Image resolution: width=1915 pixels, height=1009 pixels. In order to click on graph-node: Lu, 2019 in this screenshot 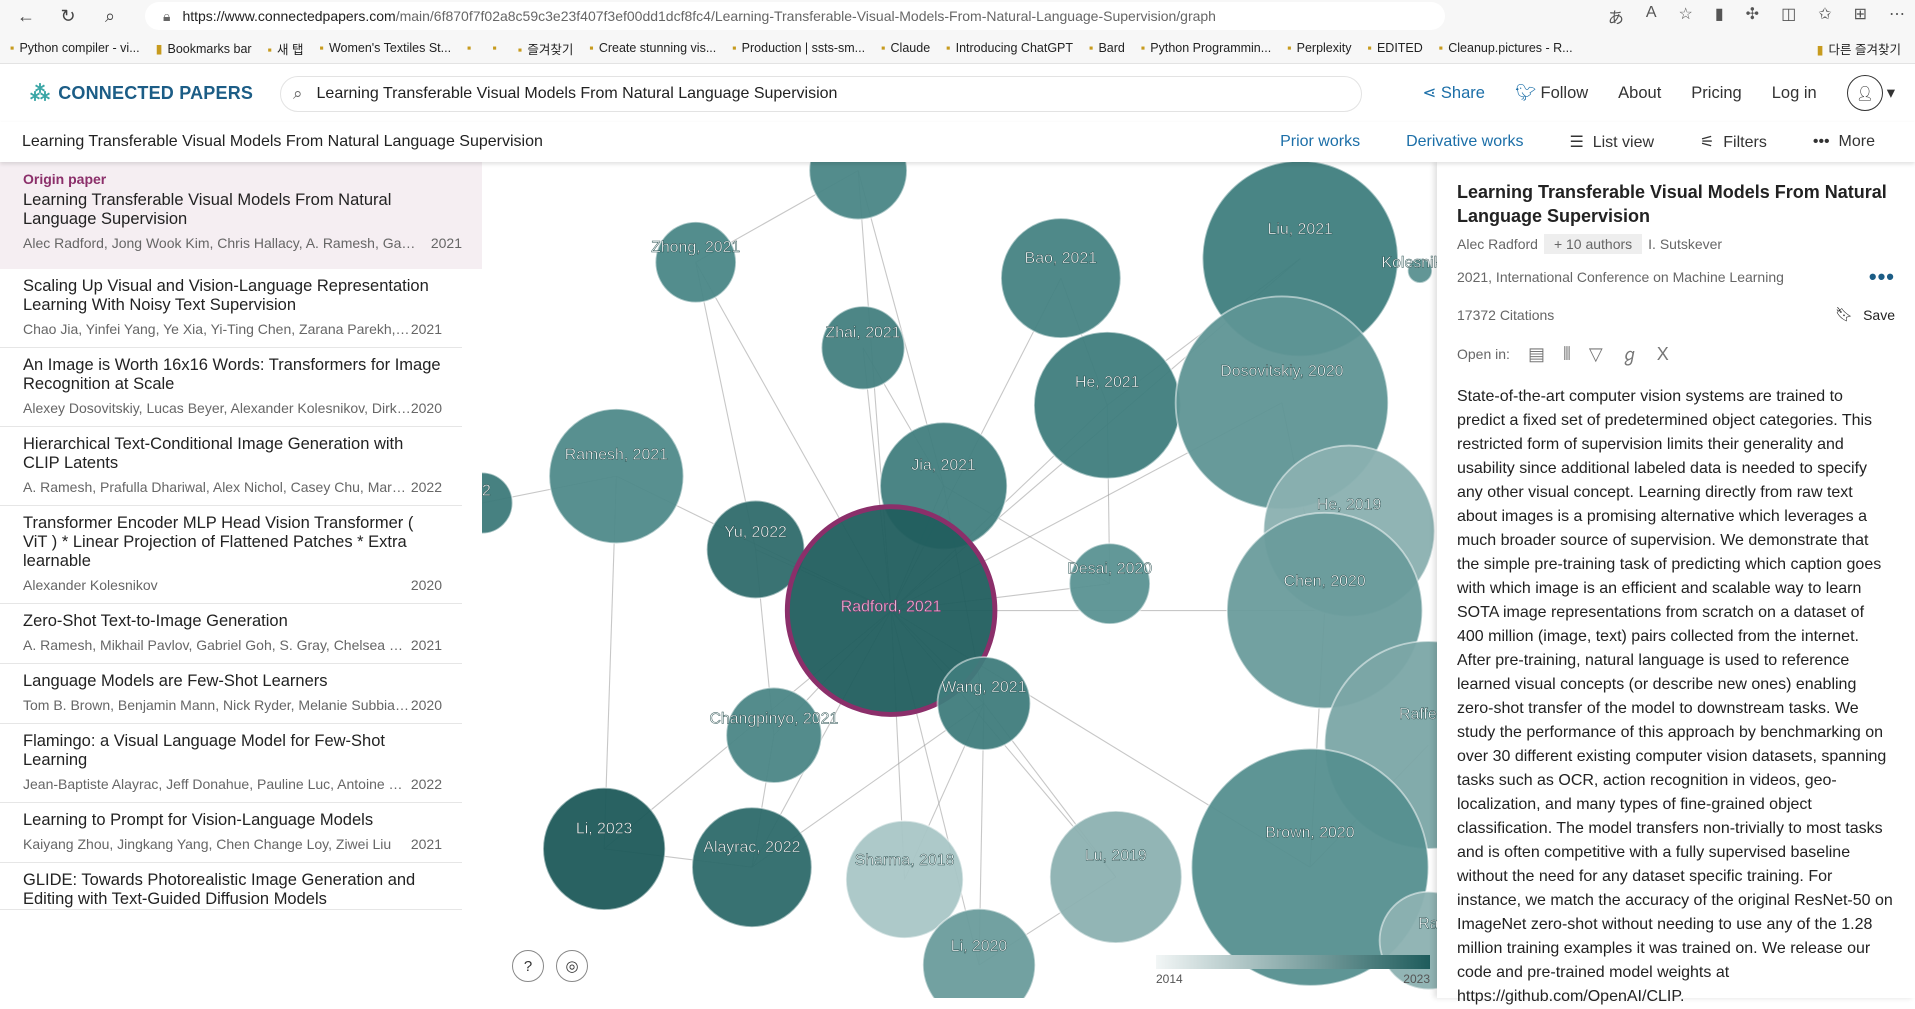, I will do `click(1115, 877)`.